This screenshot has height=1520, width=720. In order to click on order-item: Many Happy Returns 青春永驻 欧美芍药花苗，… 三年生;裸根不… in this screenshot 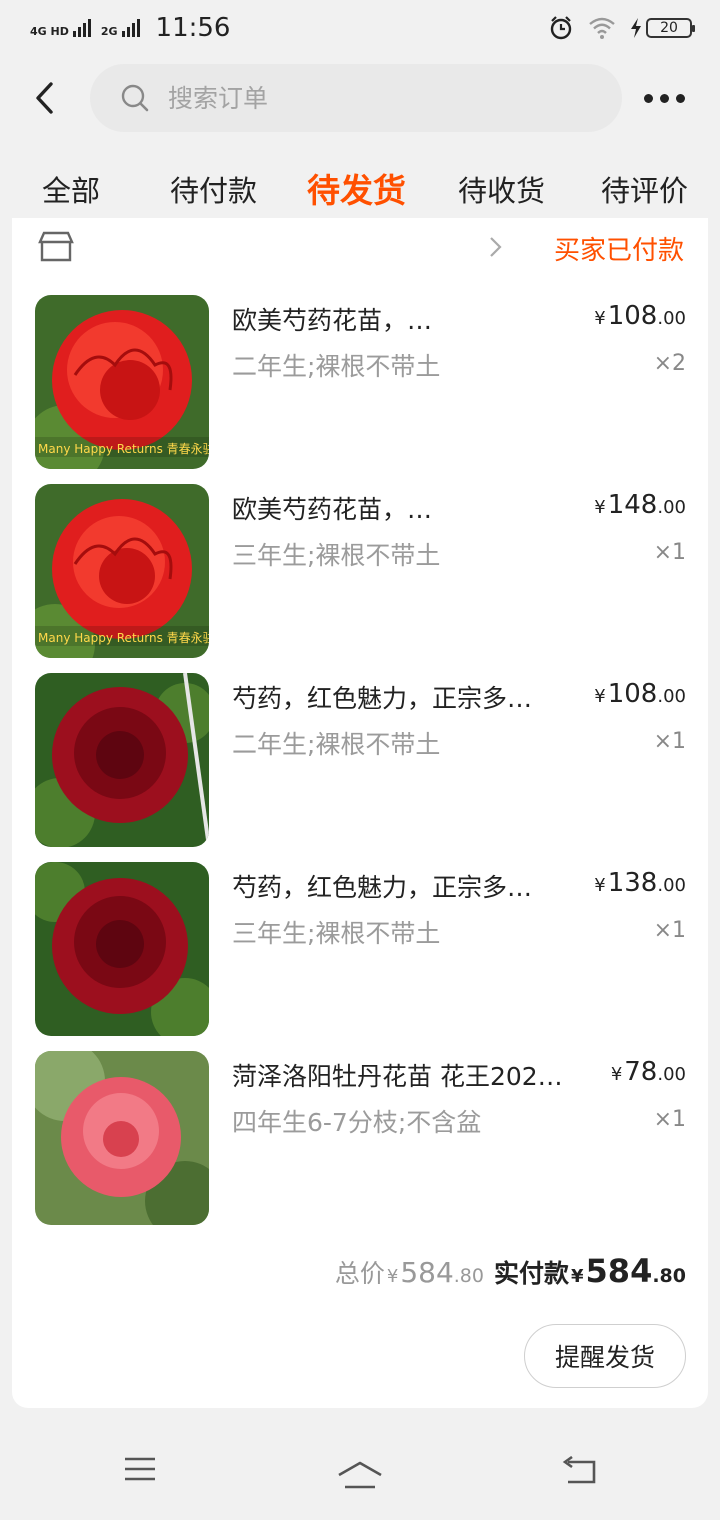, I will do `click(360, 571)`.